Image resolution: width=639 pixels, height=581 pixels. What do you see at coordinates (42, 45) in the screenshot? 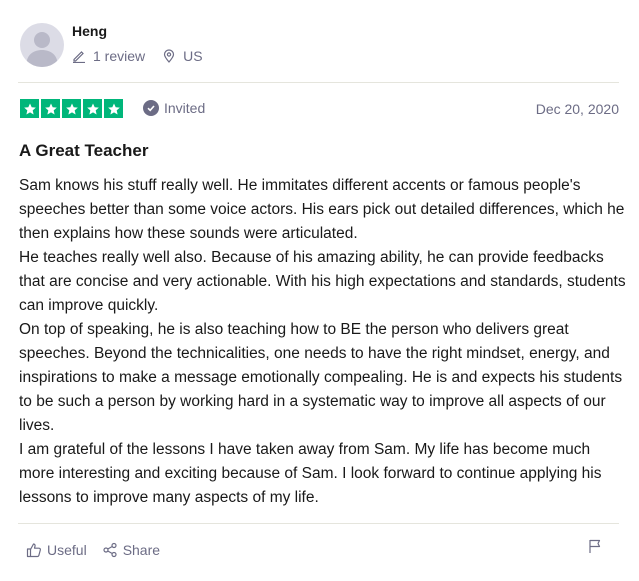
I see `user-avatar-icon` at bounding box center [42, 45].